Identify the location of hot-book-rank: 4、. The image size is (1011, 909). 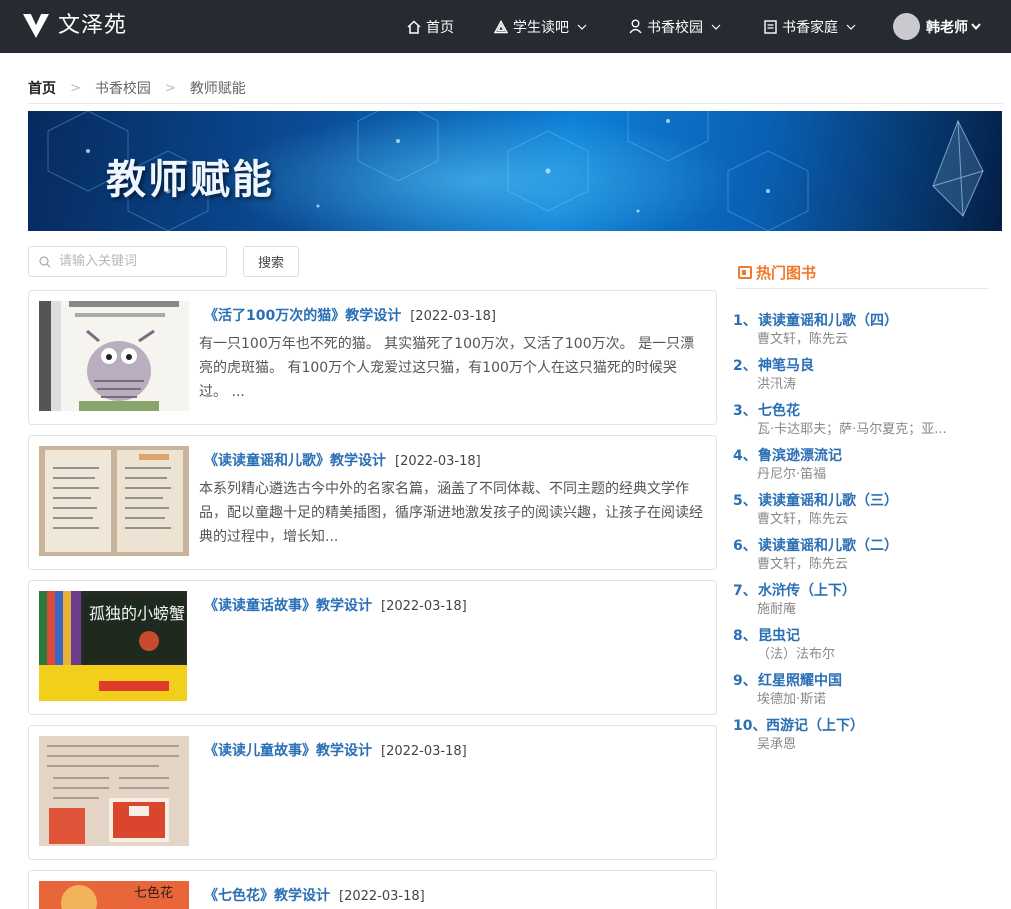
(745, 456).